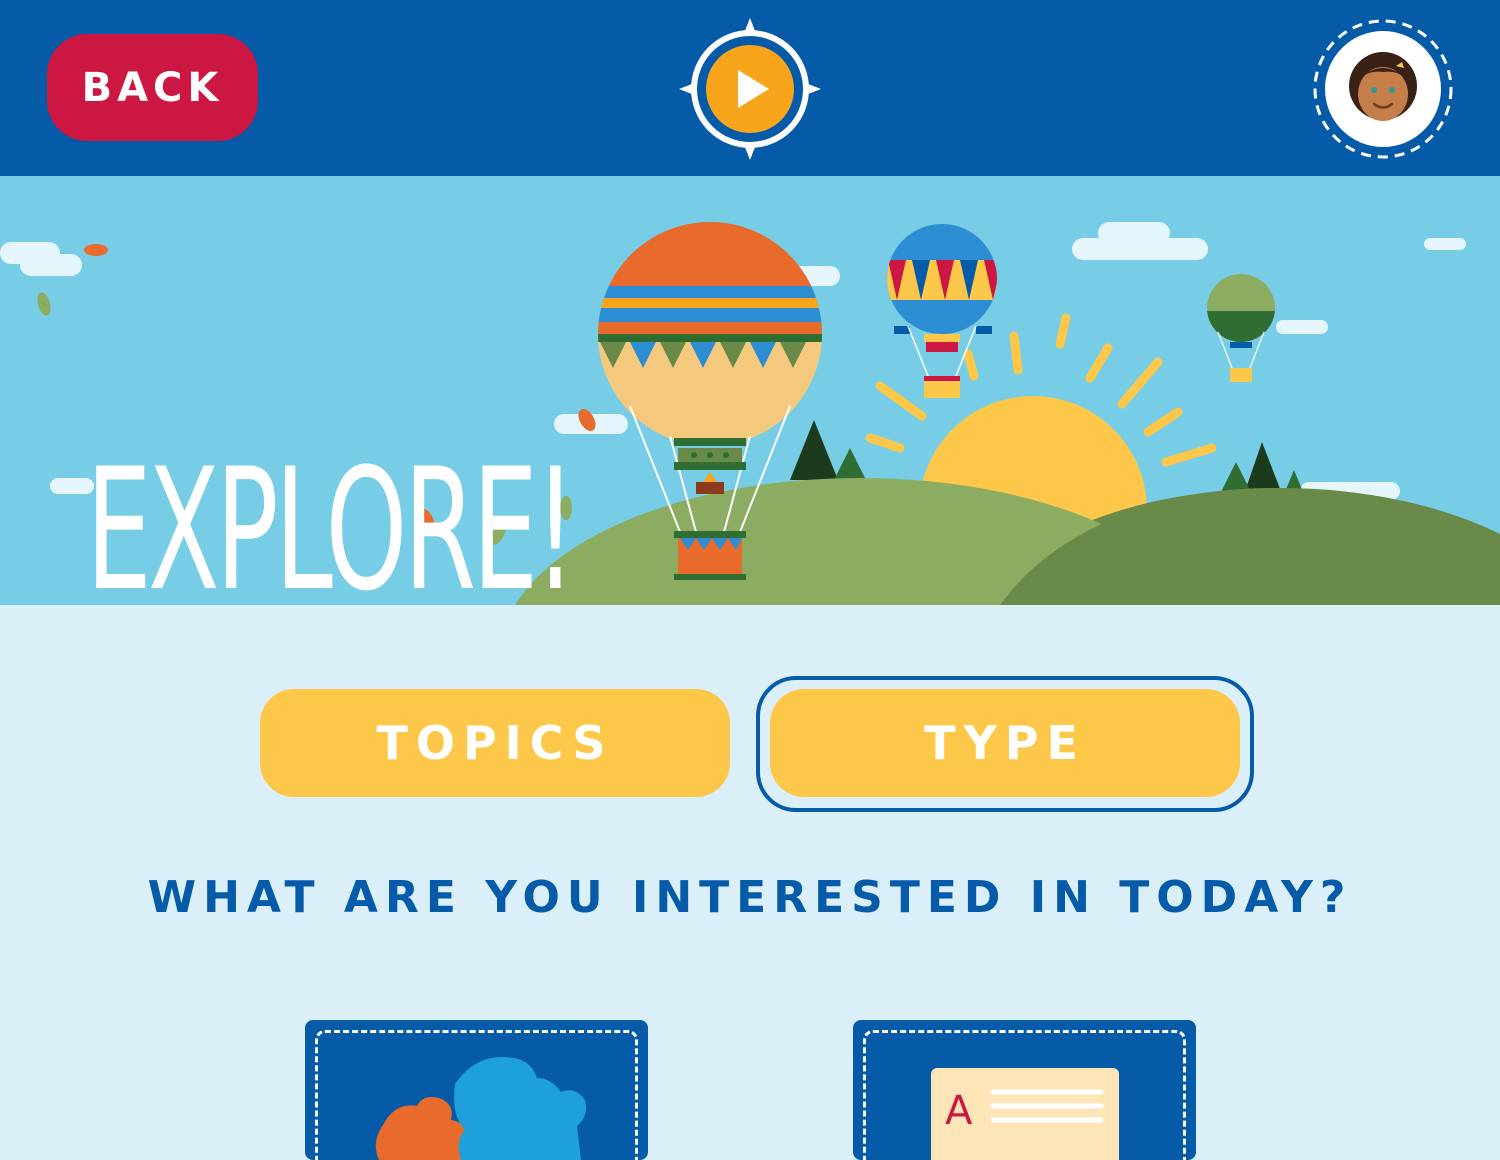  I want to click on category-card-topics, so click(476, 1090).